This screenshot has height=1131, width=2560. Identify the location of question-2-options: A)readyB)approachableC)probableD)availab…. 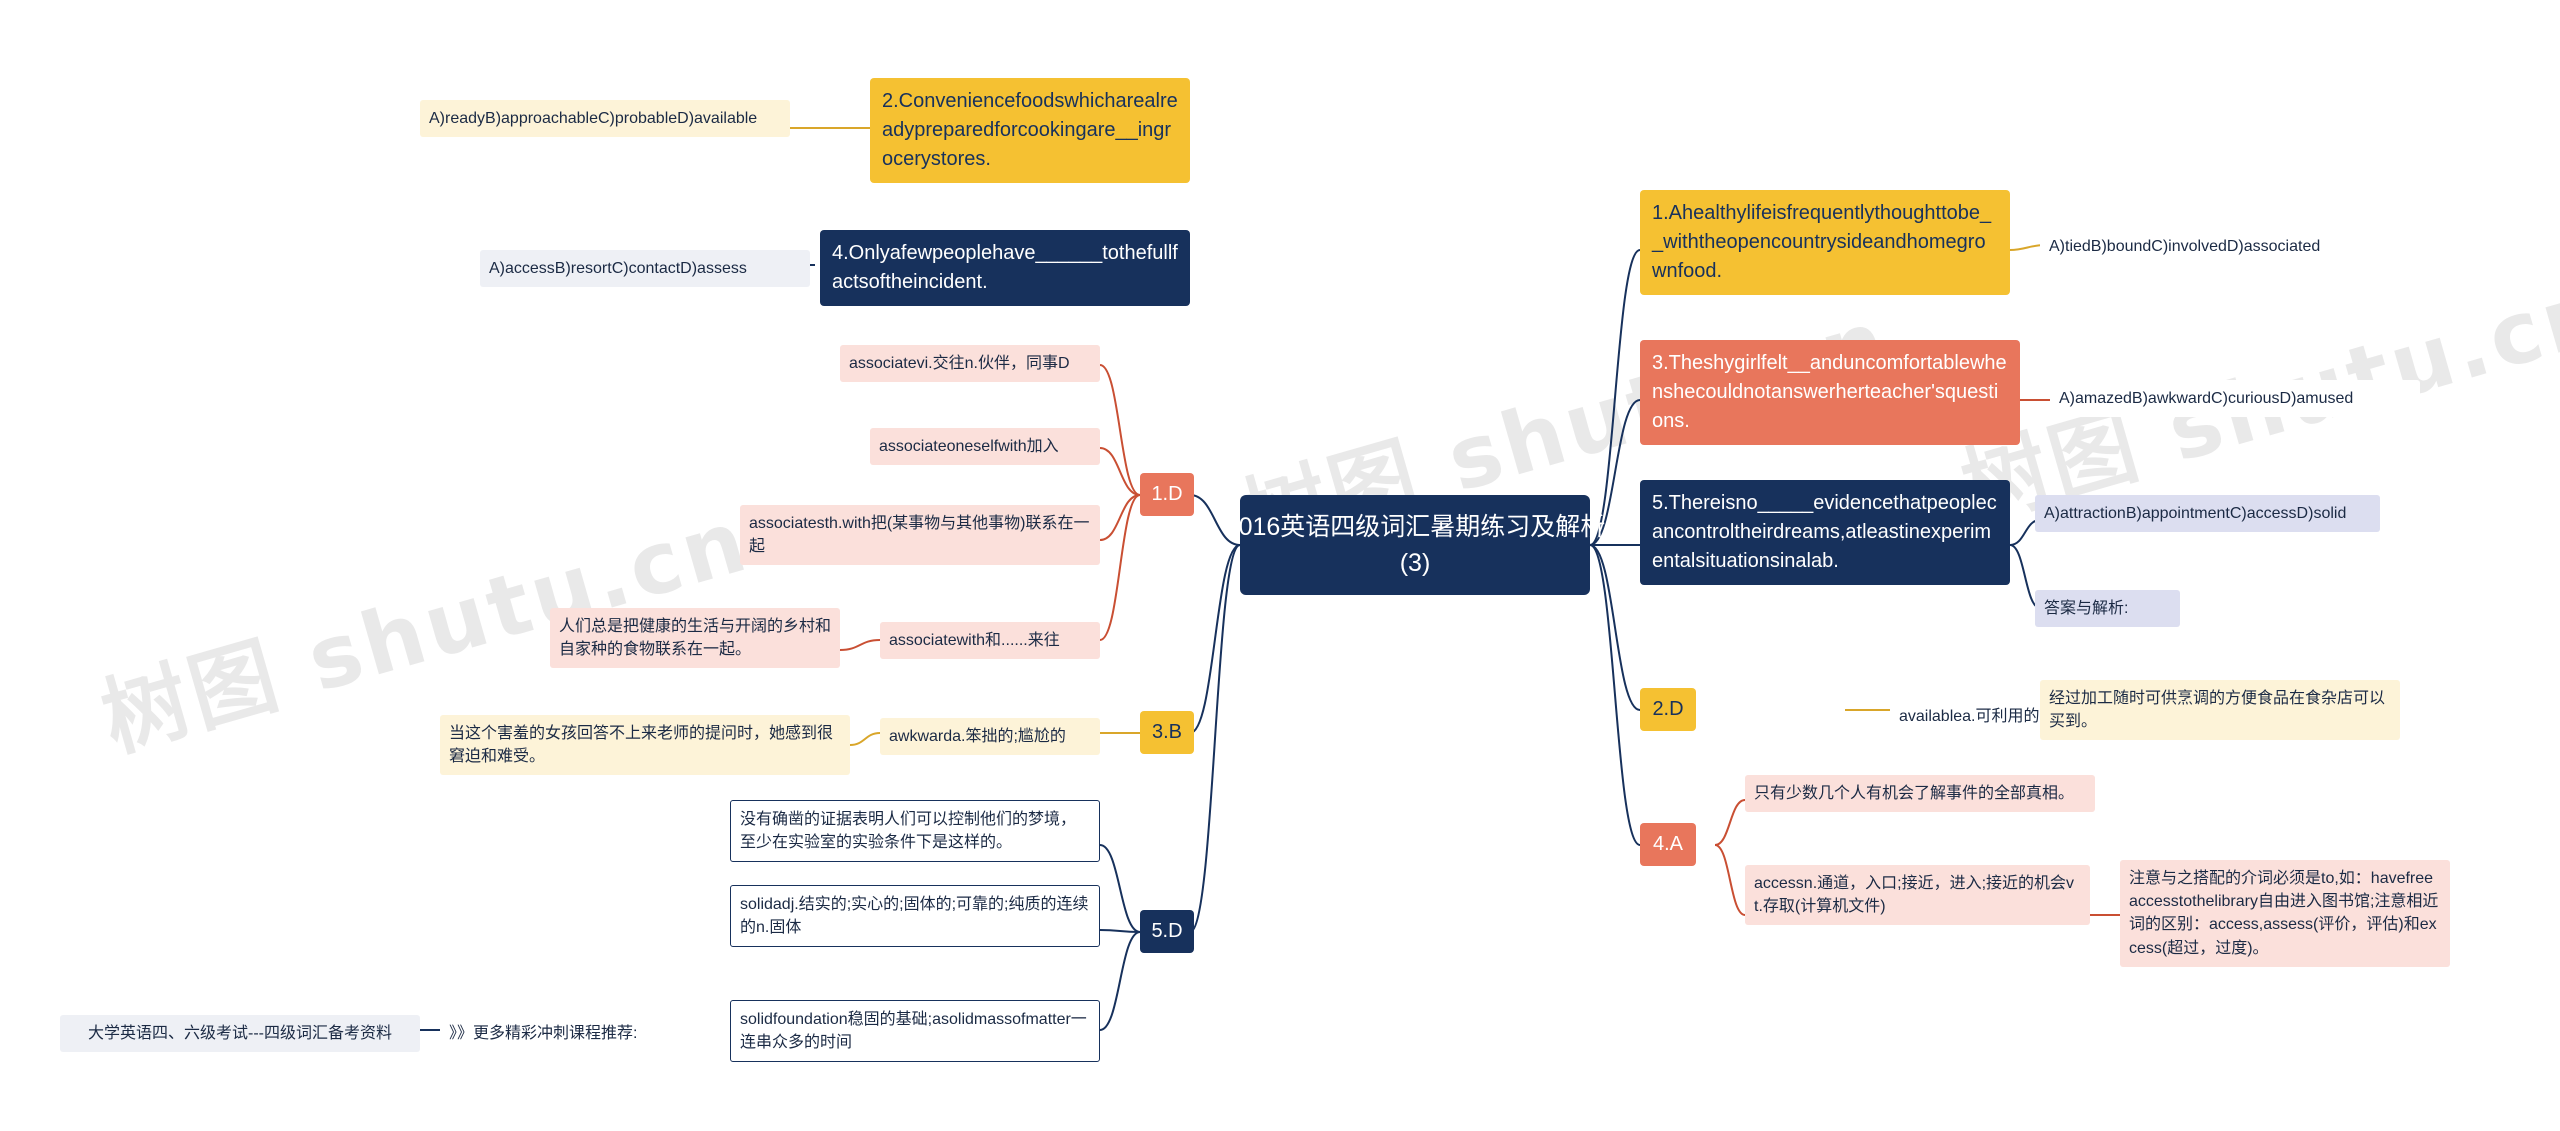
(605, 119).